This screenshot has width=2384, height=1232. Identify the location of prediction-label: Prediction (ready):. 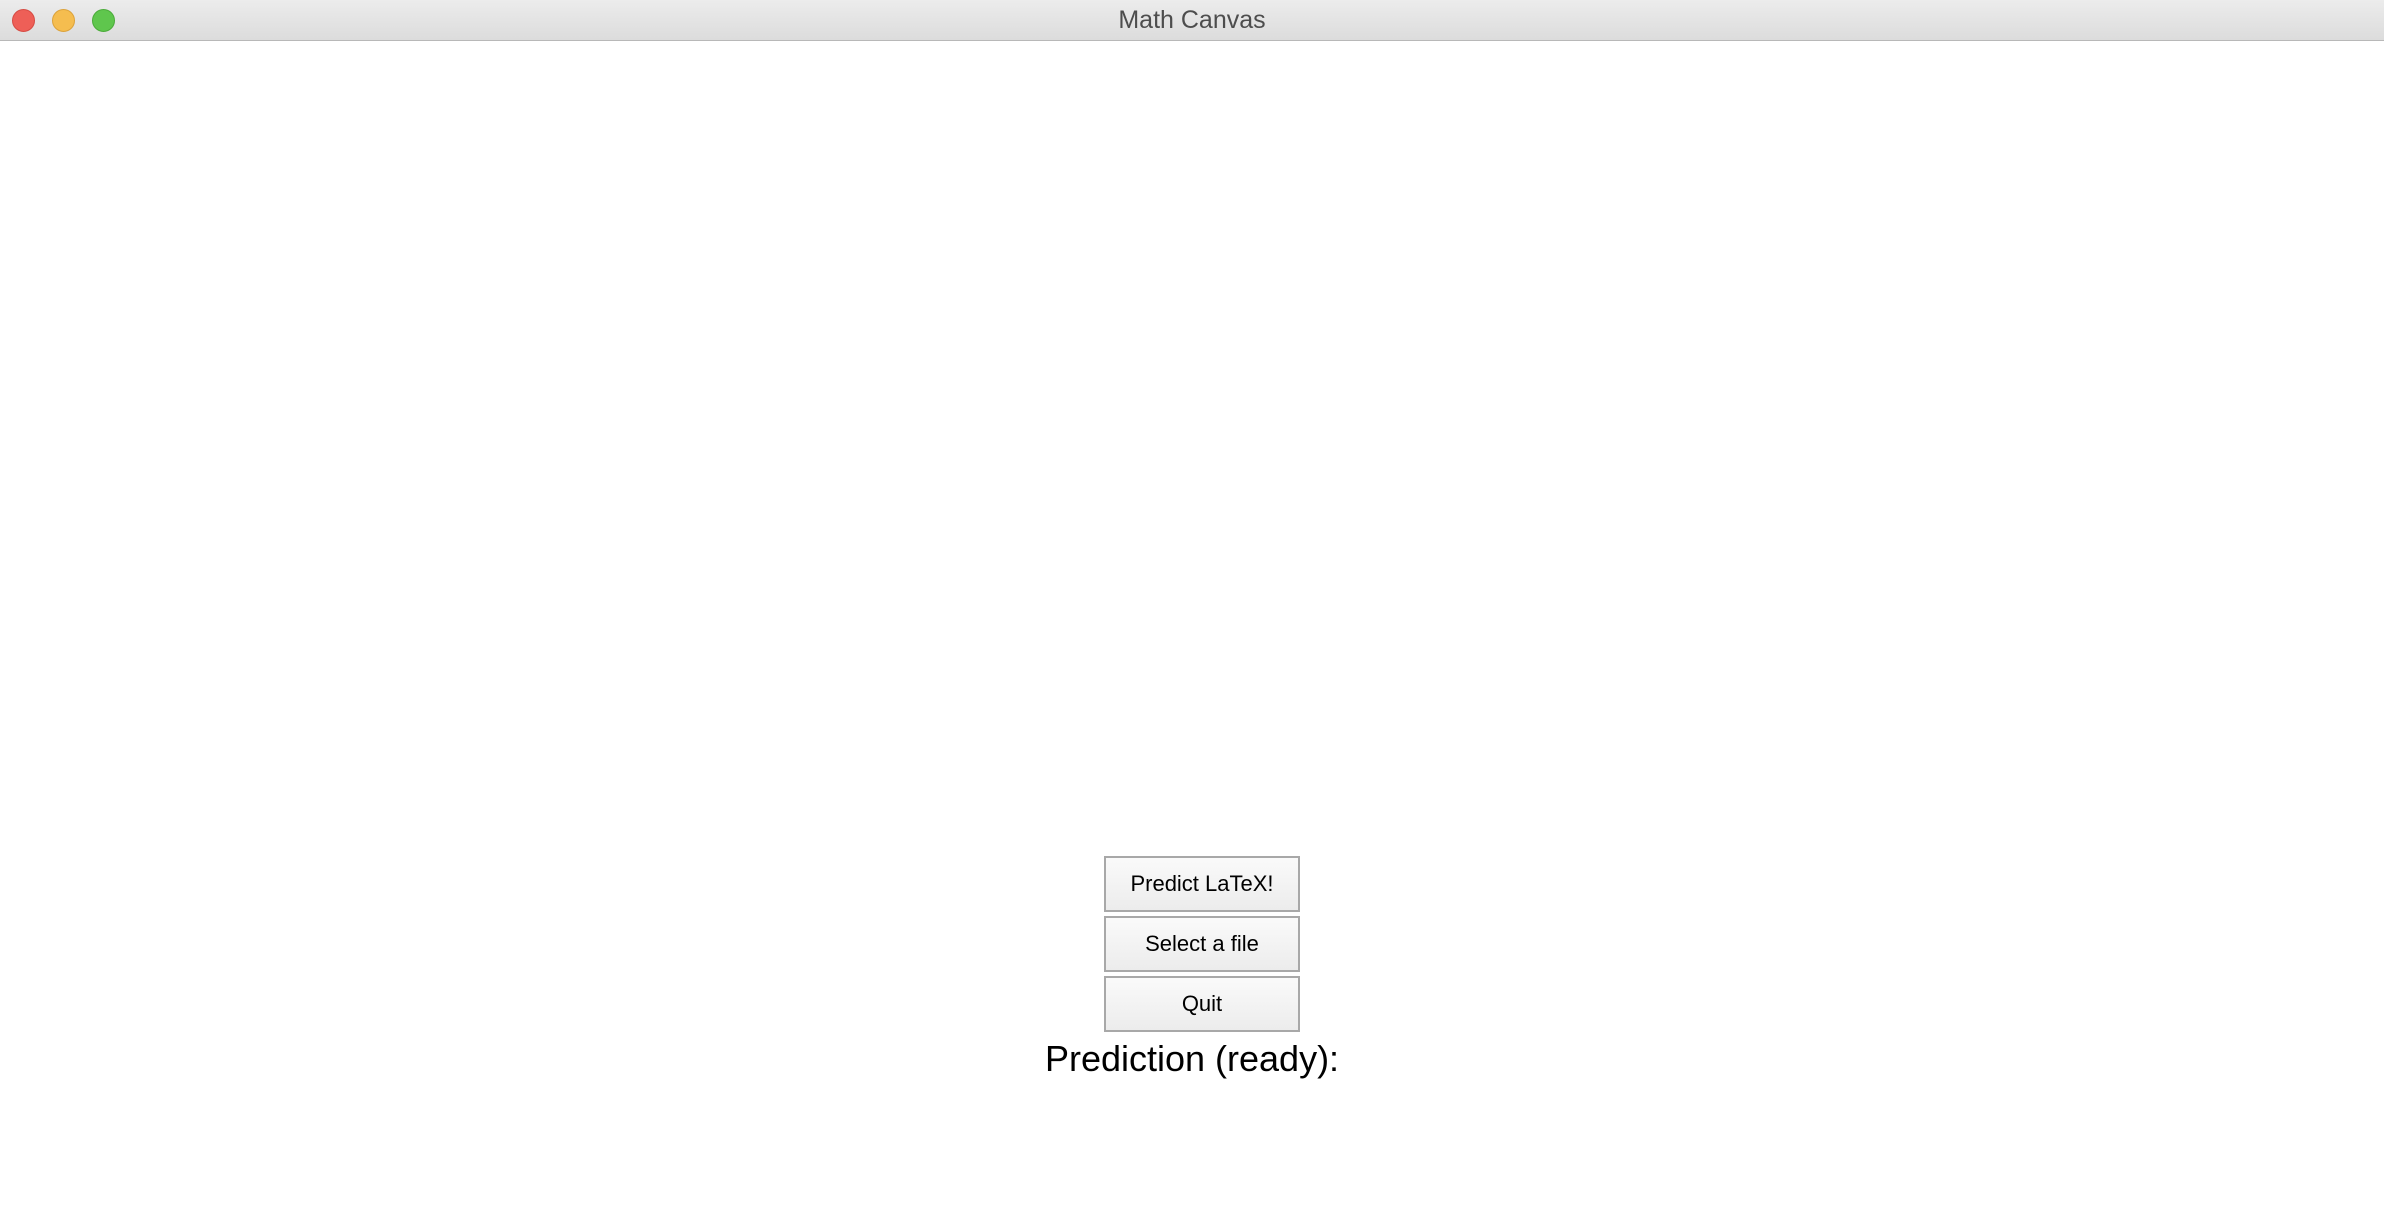
(1192, 1058).